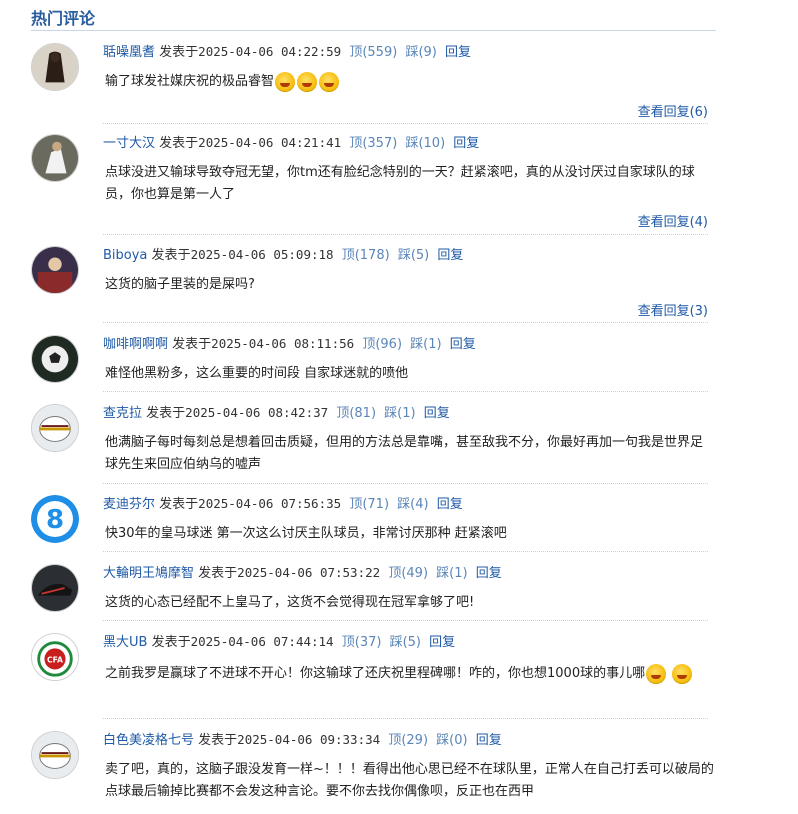 The height and width of the screenshot is (814, 798). Describe the element at coordinates (55, 67) in the screenshot. I see `dark-figure-avatar-icon` at that location.